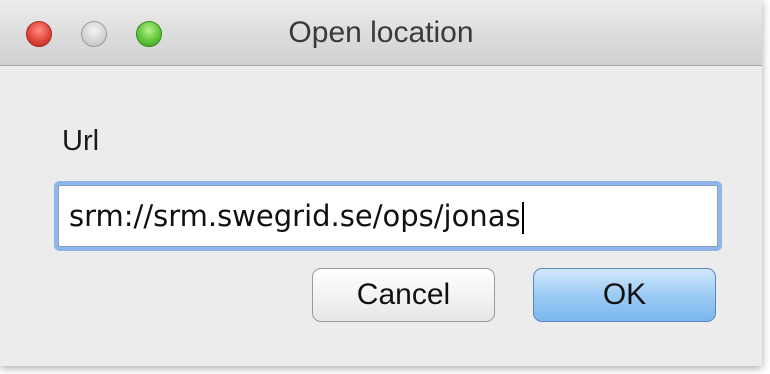 This screenshot has height=374, width=770. What do you see at coordinates (81, 141) in the screenshot?
I see `url-label: Url` at bounding box center [81, 141].